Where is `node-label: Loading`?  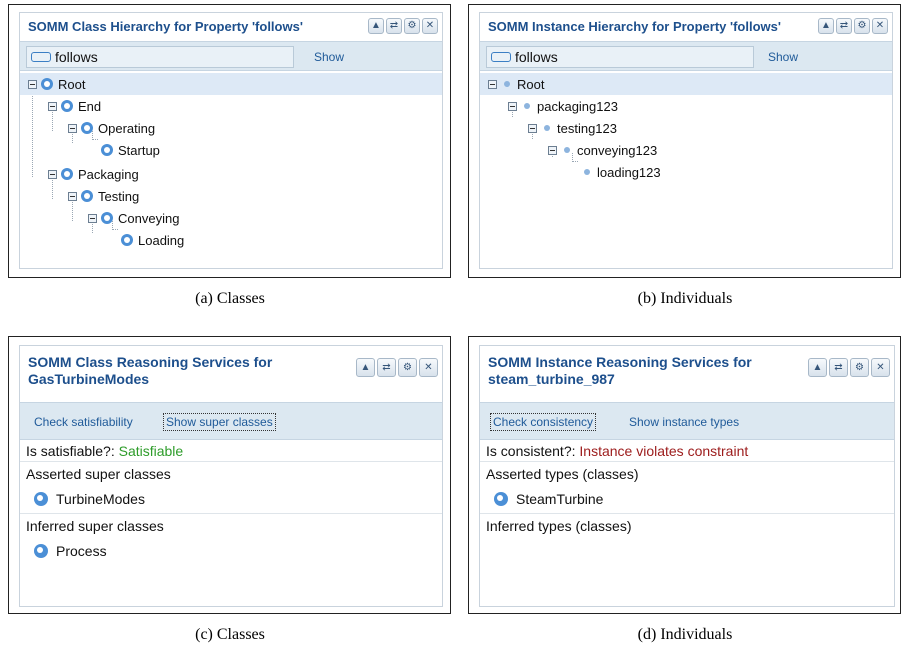
node-label: Loading is located at coordinates (161, 240).